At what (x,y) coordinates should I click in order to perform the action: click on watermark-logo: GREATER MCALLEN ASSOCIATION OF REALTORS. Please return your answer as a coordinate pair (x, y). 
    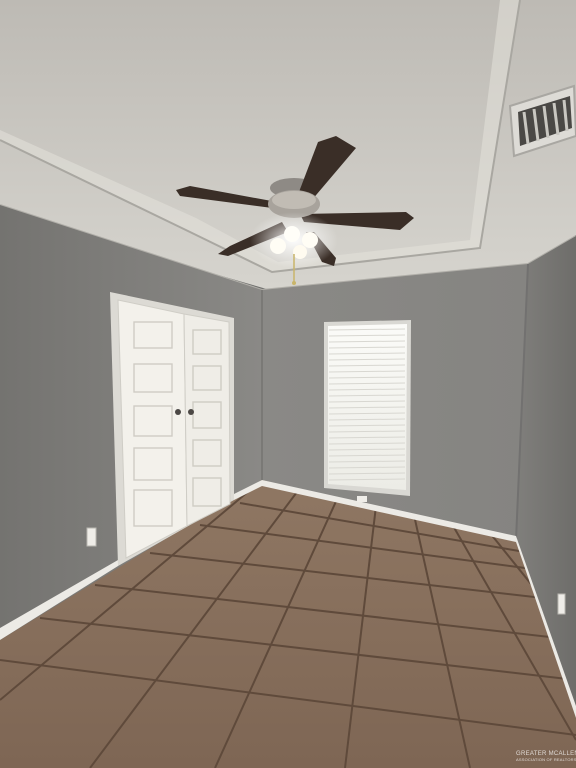
    Looking at the image, I should click on (546, 756).